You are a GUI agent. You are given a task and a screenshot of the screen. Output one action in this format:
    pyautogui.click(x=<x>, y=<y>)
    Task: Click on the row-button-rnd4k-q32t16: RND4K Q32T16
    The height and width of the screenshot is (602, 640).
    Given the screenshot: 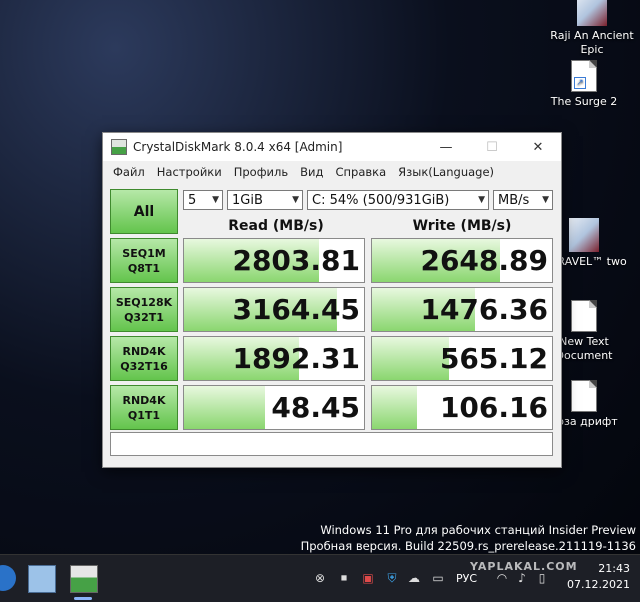 What is the action you would take?
    pyautogui.click(x=144, y=358)
    